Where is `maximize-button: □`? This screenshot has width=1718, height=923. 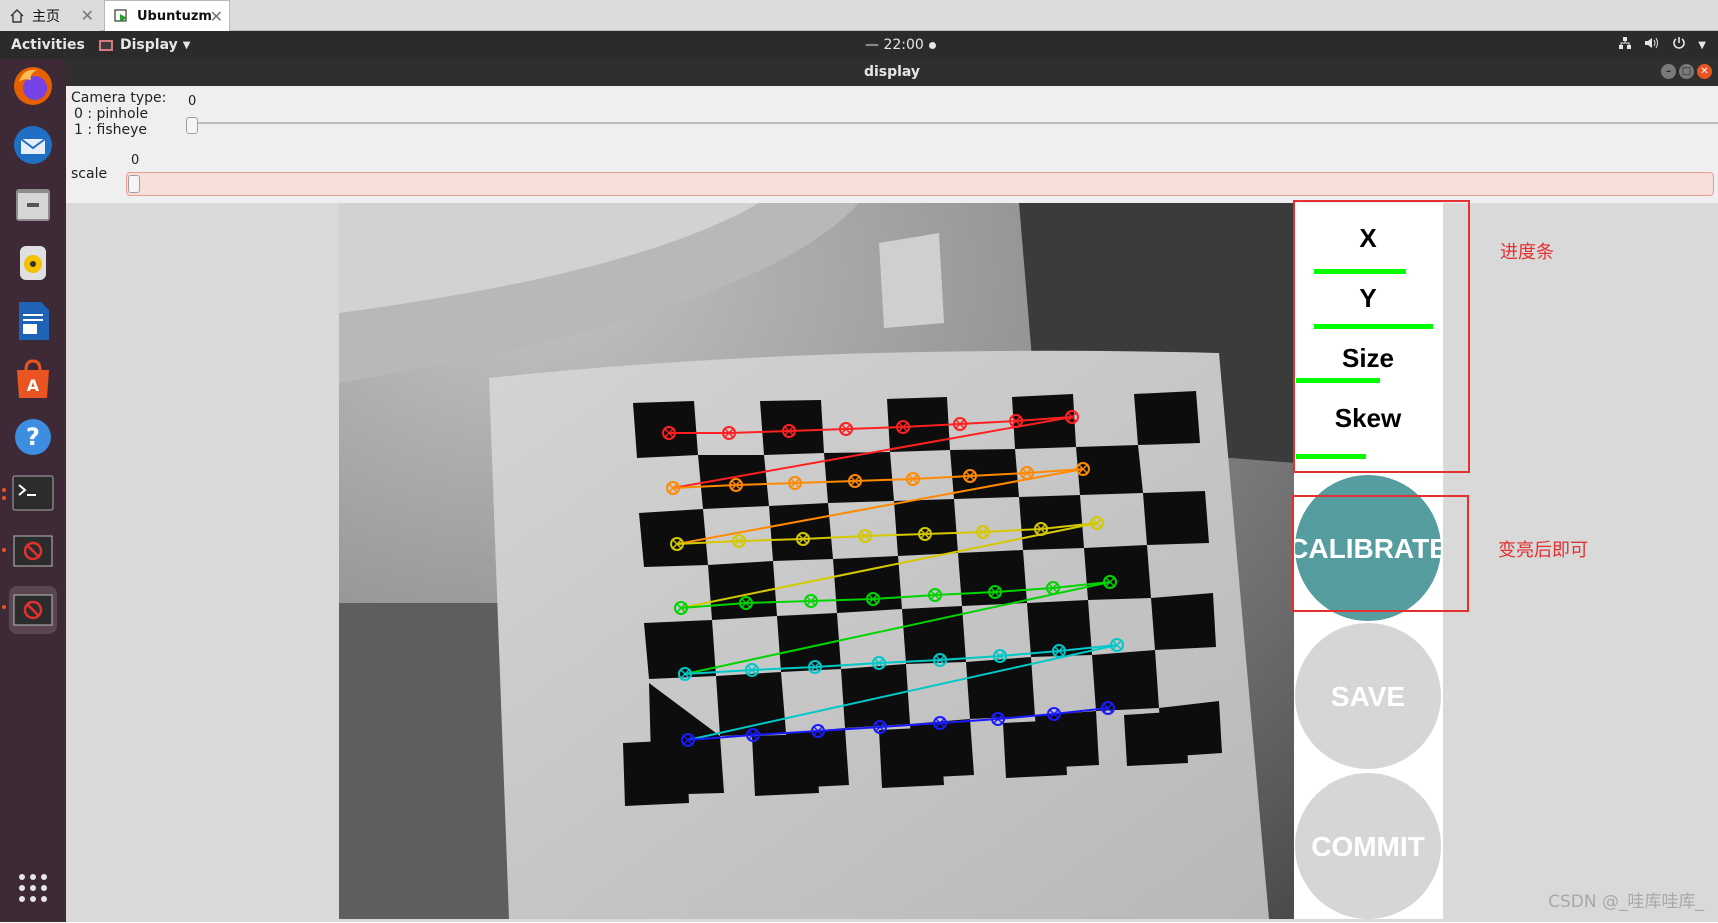
maximize-button: □ is located at coordinates (1686, 71).